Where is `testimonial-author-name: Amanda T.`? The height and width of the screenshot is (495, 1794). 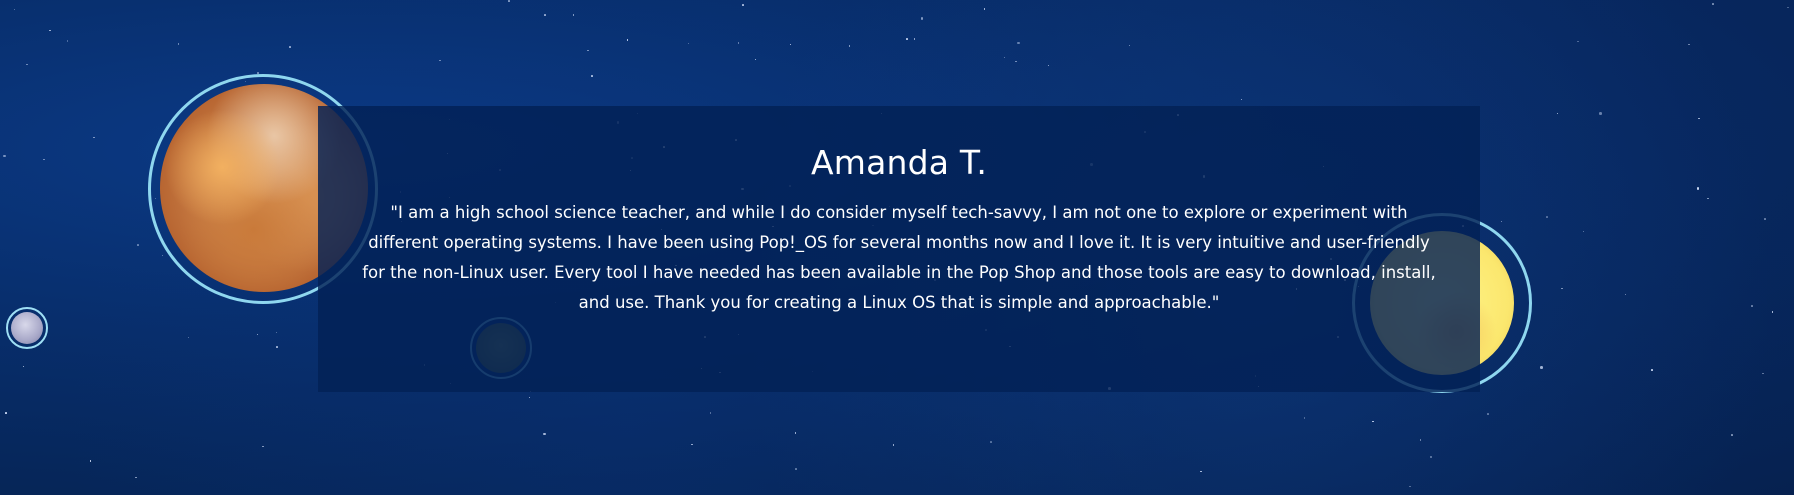 testimonial-author-name: Amanda T. is located at coordinates (899, 162).